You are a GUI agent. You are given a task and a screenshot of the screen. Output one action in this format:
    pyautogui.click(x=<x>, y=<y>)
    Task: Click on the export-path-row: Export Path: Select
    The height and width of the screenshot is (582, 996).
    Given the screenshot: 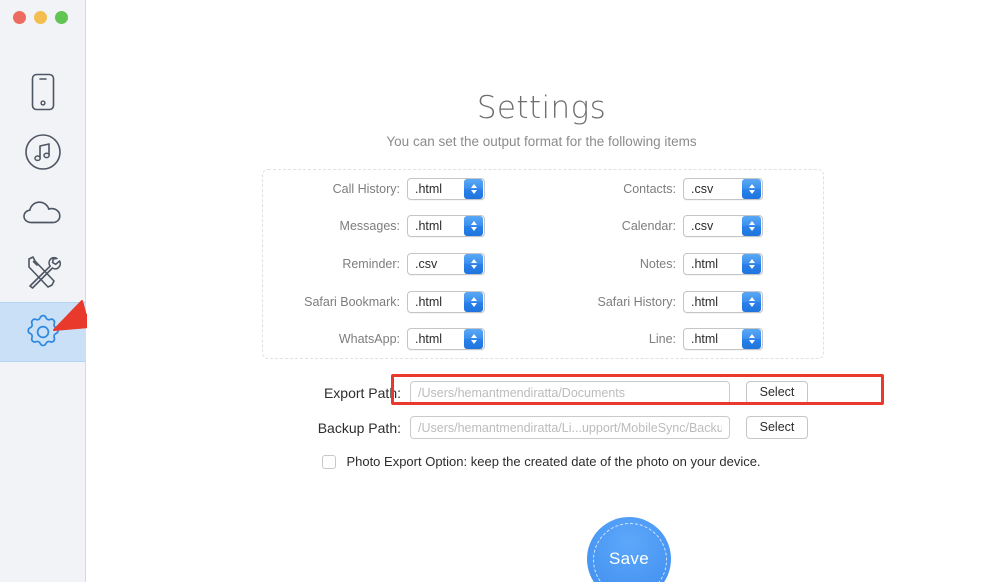 What is the action you would take?
    pyautogui.click(x=541, y=392)
    